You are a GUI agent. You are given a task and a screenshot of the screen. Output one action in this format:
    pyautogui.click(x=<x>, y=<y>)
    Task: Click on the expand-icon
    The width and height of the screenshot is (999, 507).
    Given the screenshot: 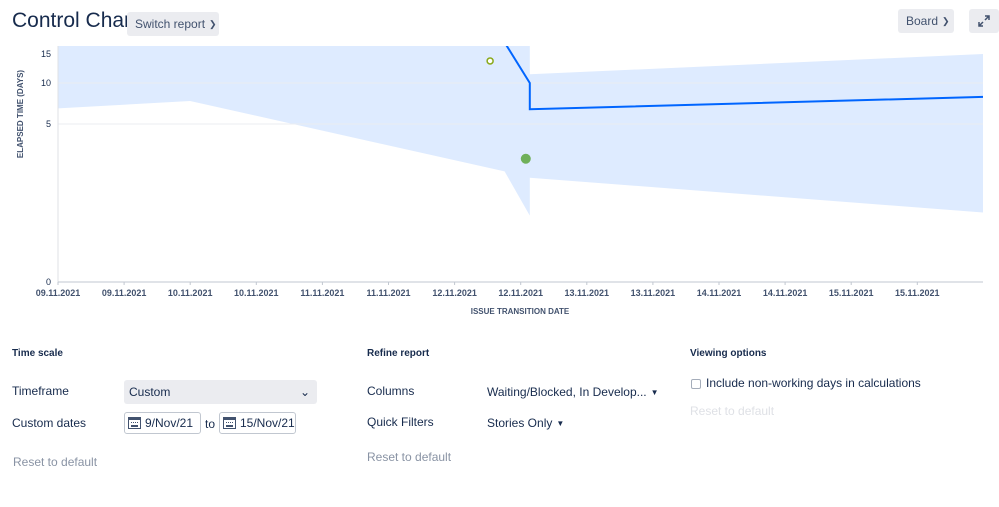 What is the action you would take?
    pyautogui.click(x=984, y=21)
    